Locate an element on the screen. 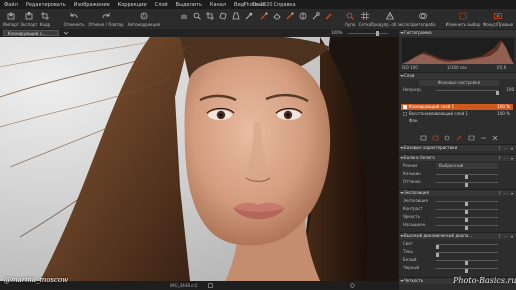 This screenshot has height=290, width=516. contrast-slider is located at coordinates (467, 211).